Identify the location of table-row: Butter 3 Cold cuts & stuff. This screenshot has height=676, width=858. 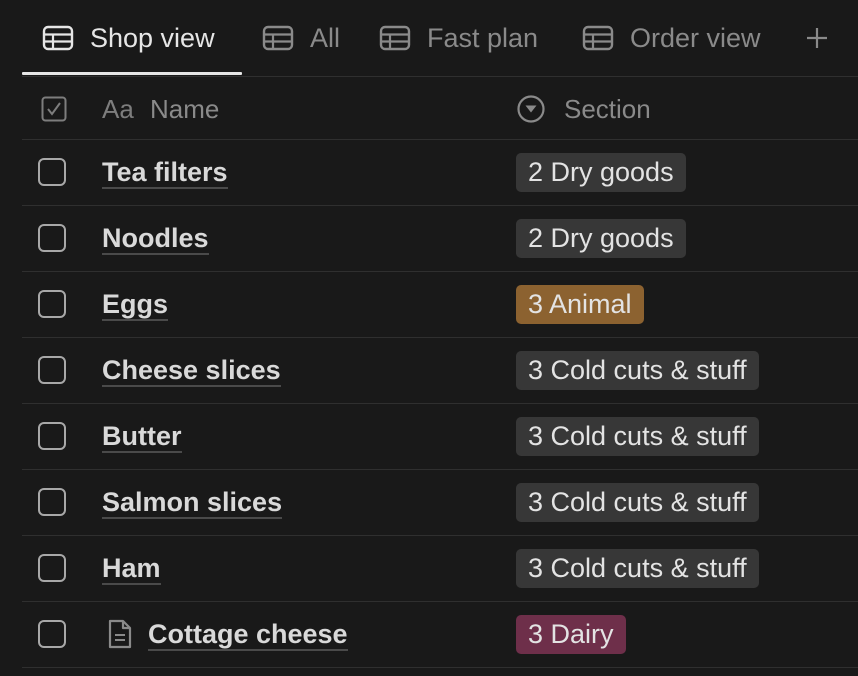
(440, 437).